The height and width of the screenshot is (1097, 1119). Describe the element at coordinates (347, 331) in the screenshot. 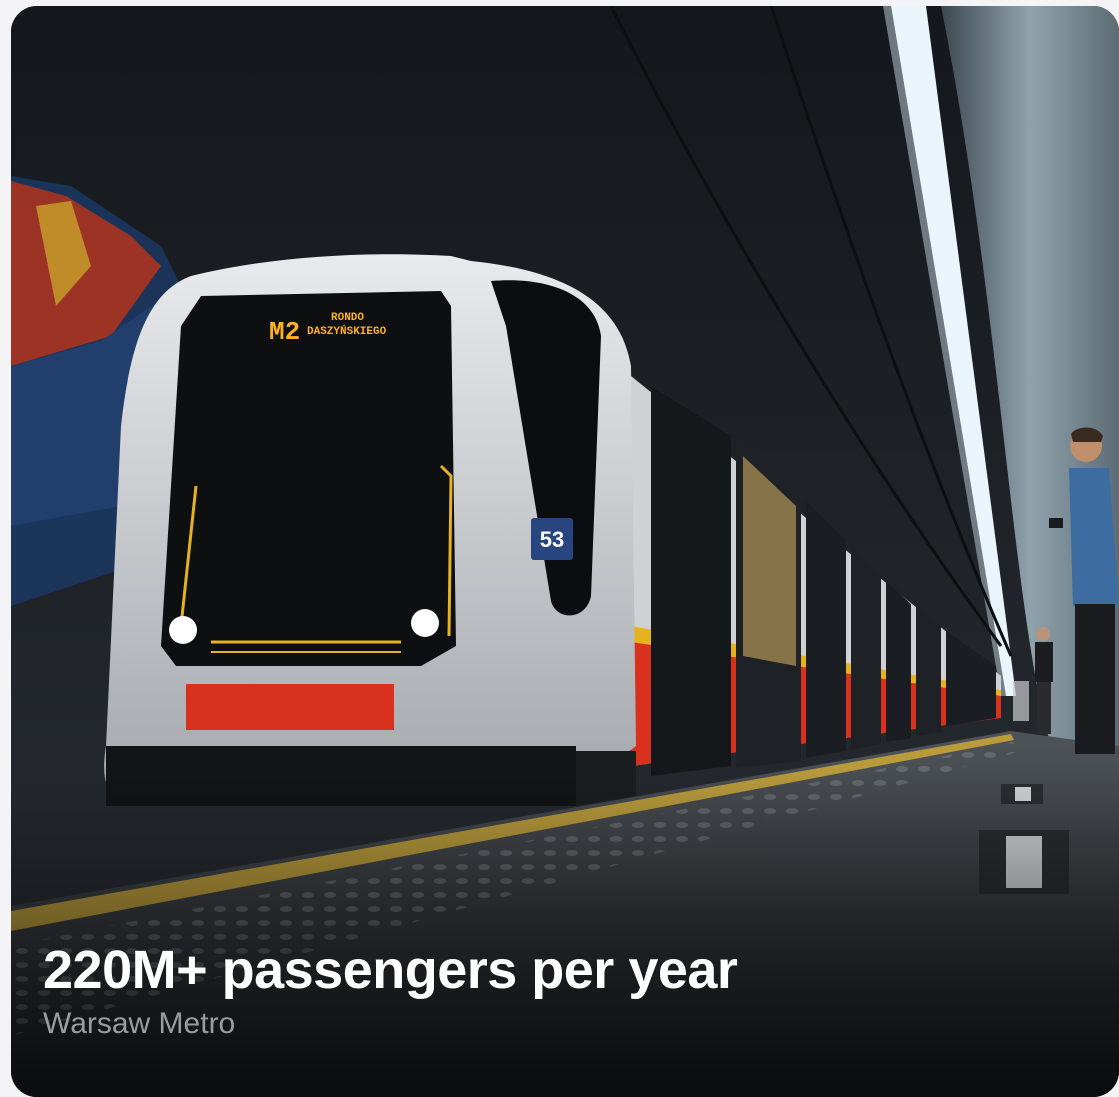

I see `sign-station-2: DASZYŃSKIEGO` at that location.